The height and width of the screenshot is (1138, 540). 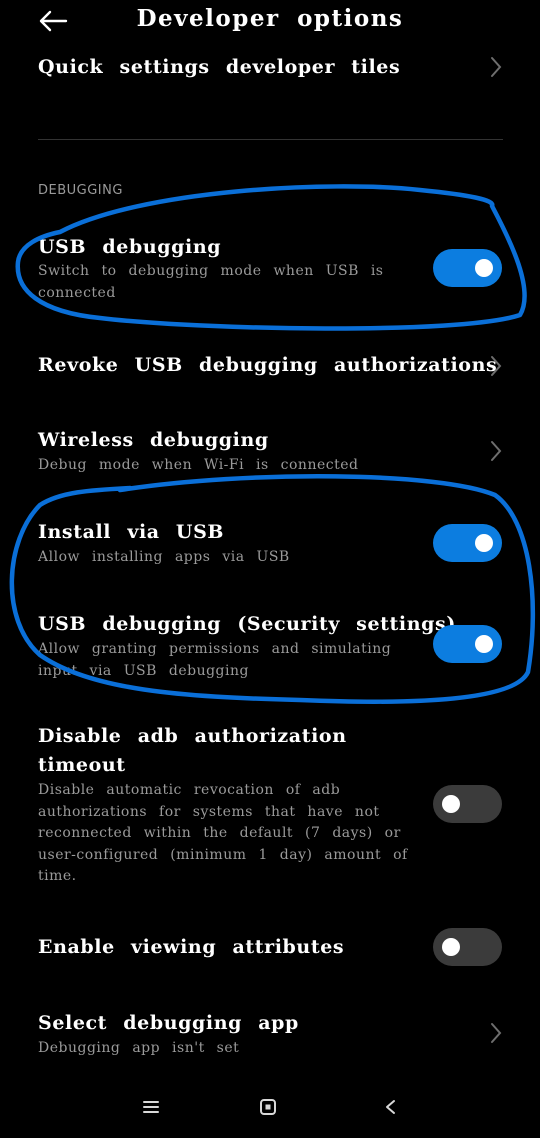 What do you see at coordinates (247, 624) in the screenshot?
I see `usb-debugging-security-title: USB debugging (Security settings)` at bounding box center [247, 624].